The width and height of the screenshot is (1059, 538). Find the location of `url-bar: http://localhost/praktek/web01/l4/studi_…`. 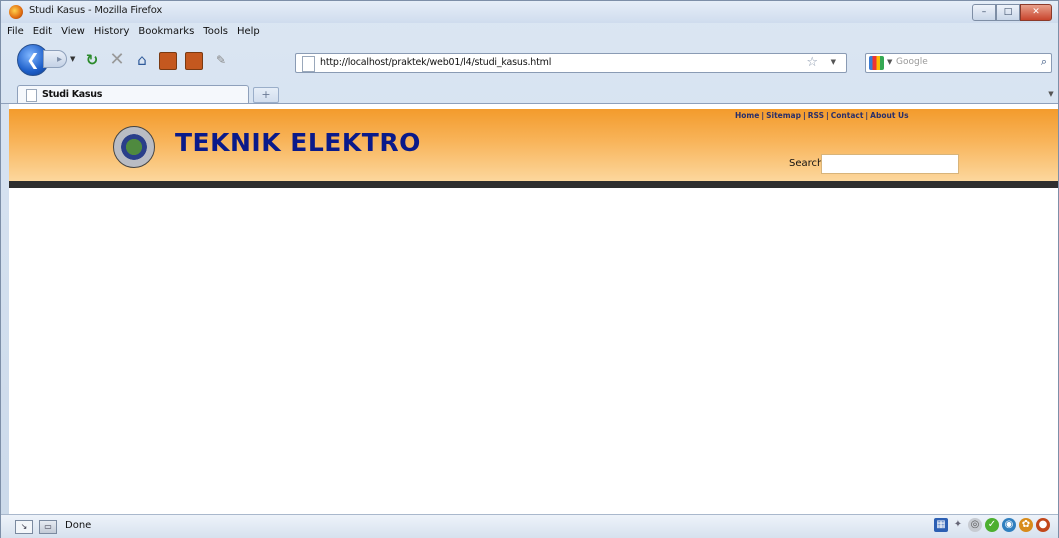

url-bar: http://localhost/praktek/web01/l4/studi_… is located at coordinates (571, 63).